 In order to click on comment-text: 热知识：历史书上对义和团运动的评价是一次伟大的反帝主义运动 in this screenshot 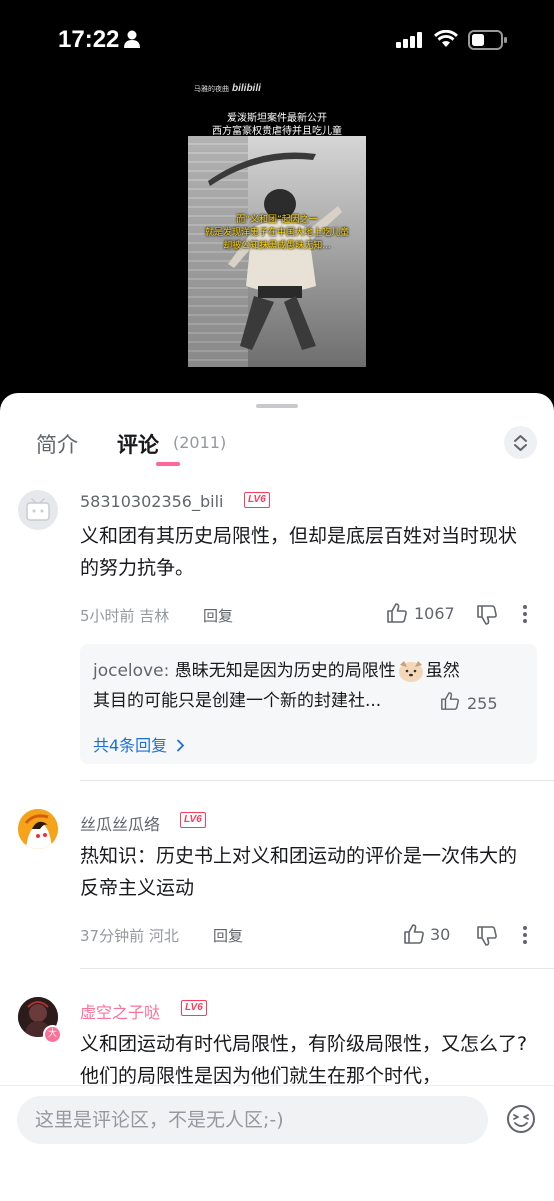, I will do `click(299, 872)`.